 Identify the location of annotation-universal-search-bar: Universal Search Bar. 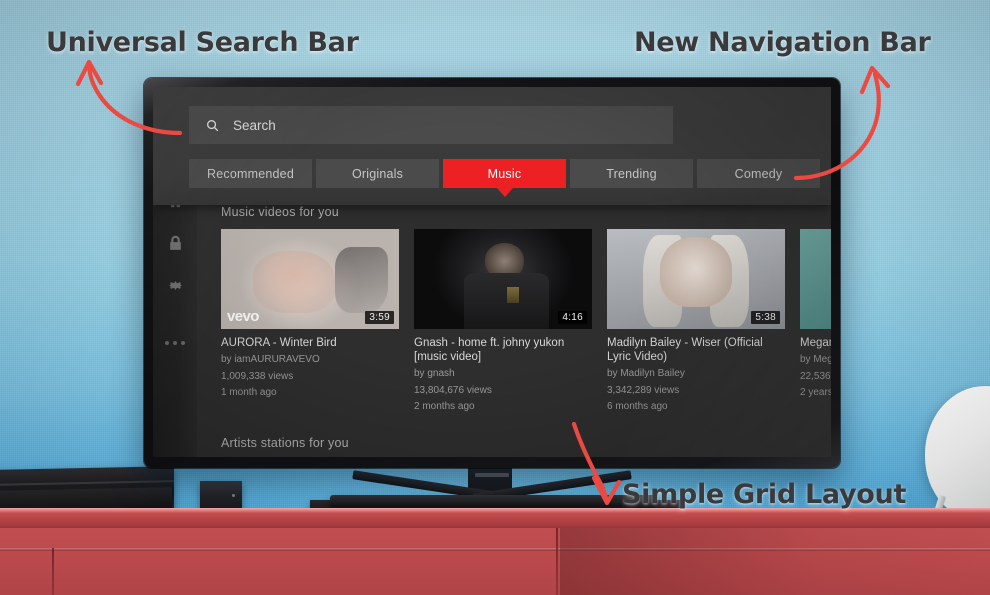
(202, 42).